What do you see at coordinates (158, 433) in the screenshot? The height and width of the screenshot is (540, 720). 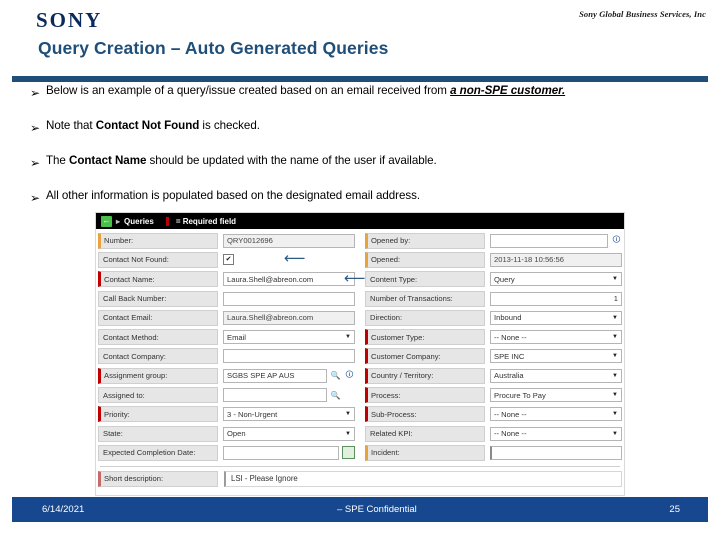 I see `field-label: State:` at bounding box center [158, 433].